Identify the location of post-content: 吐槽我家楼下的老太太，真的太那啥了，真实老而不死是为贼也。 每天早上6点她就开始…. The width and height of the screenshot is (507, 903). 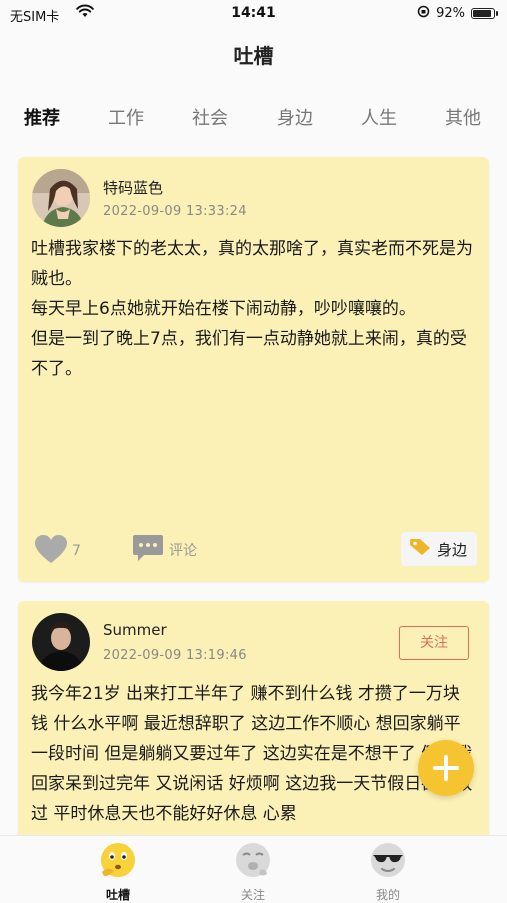
(252, 309).